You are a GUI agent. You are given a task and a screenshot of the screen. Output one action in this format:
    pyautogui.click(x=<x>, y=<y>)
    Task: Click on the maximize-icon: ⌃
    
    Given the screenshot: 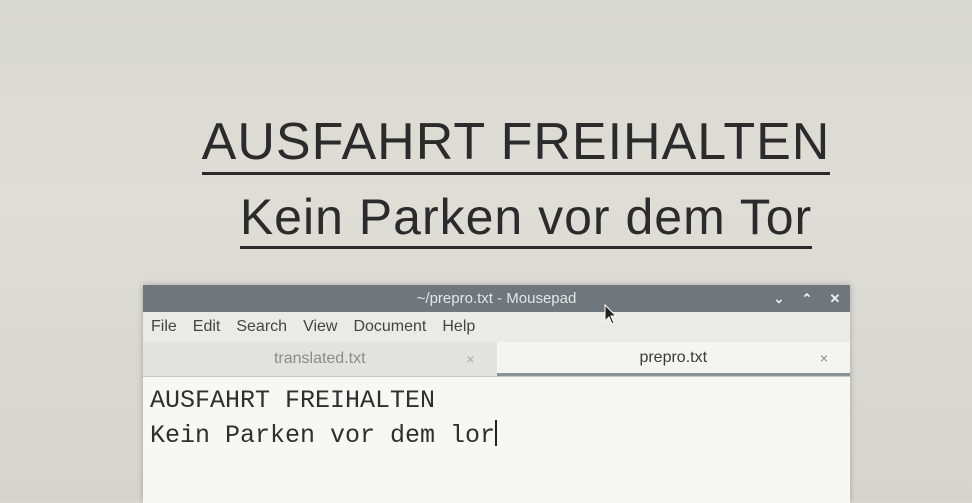 What is the action you would take?
    pyautogui.click(x=807, y=298)
    